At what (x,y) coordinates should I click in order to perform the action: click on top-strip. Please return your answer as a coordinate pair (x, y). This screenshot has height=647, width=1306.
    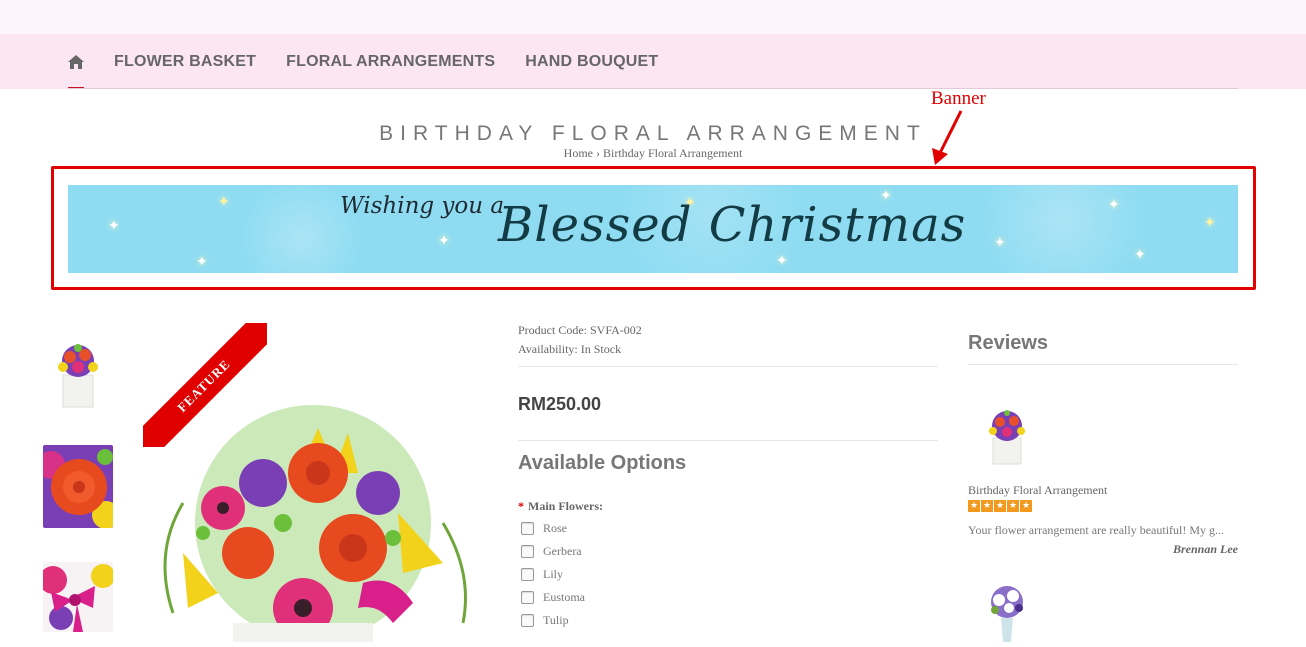
    Looking at the image, I should click on (653, 17).